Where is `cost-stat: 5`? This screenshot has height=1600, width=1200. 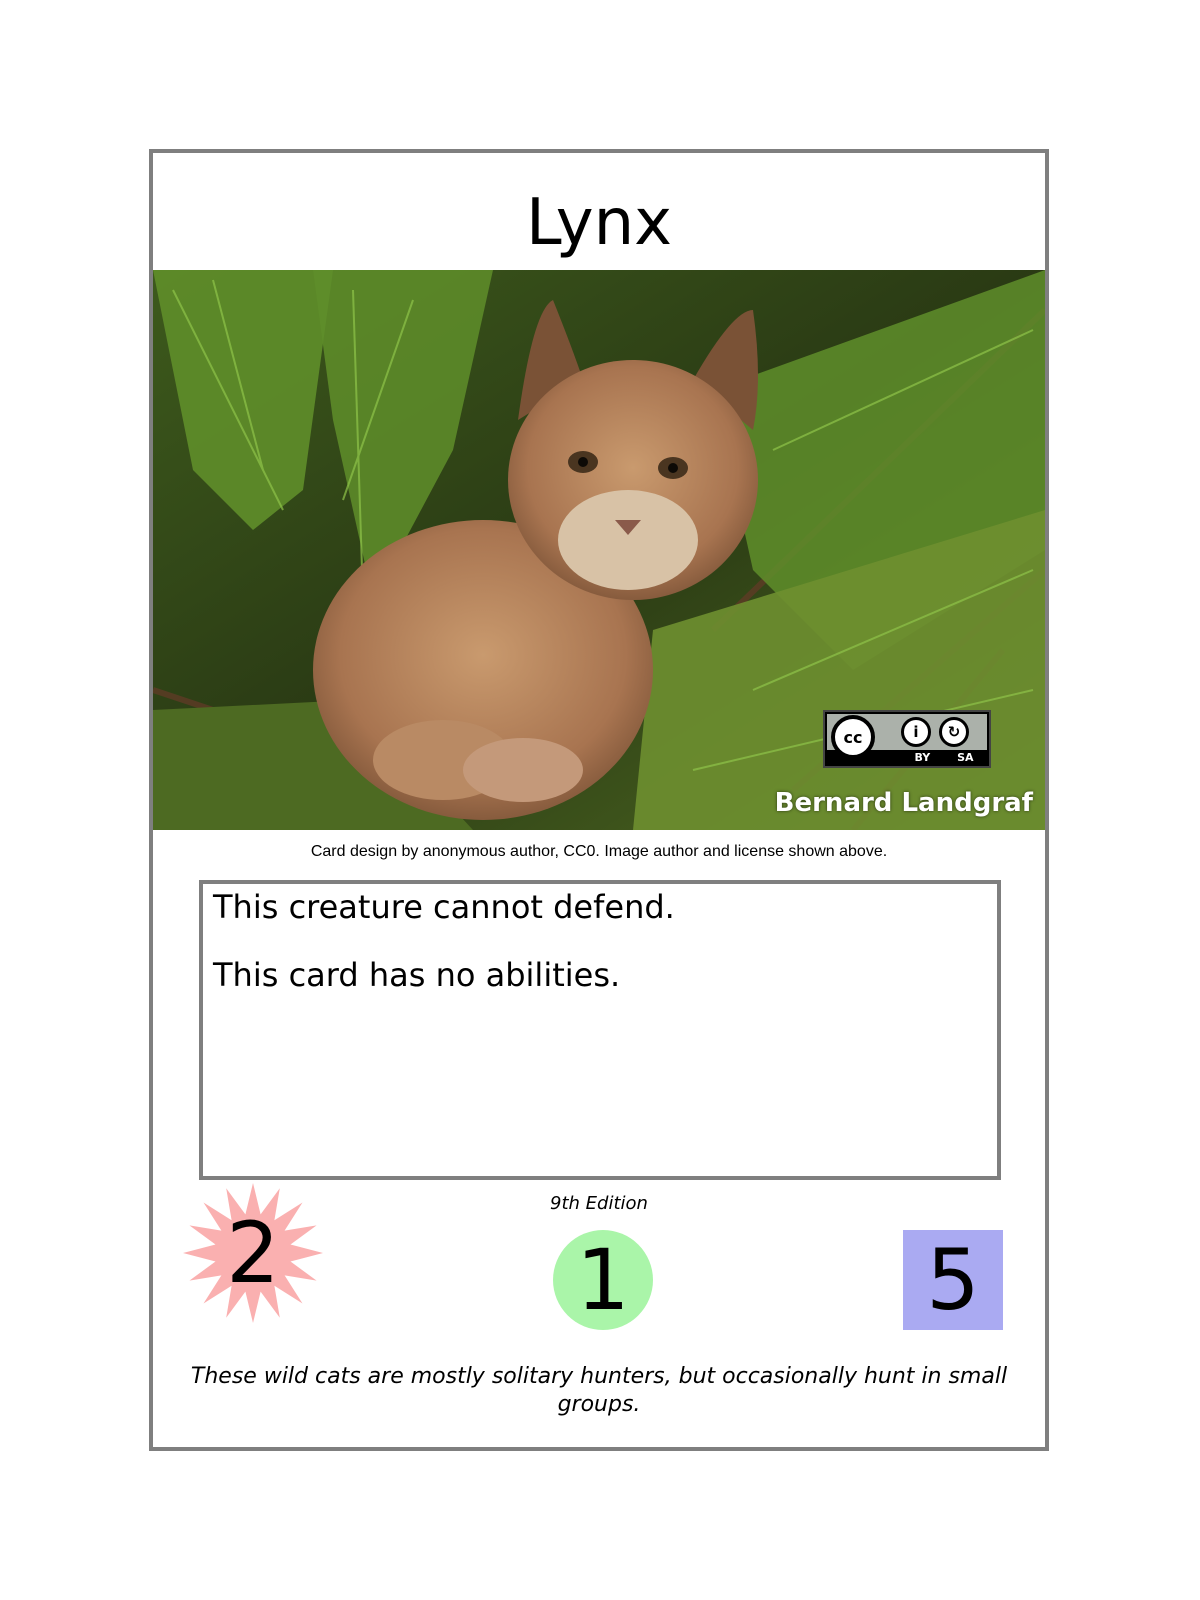
cost-stat: 5 is located at coordinates (953, 1280).